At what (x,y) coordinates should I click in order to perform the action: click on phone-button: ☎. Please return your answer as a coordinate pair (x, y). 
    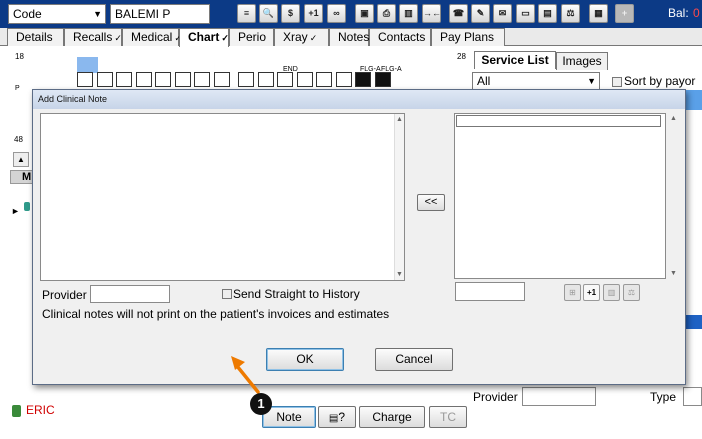
    Looking at the image, I should click on (458, 13).